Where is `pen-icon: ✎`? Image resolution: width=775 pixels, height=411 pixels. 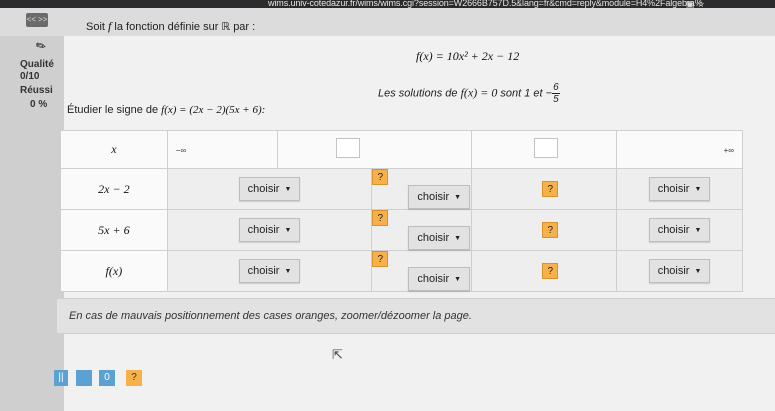 pen-icon: ✎ is located at coordinates (41, 45).